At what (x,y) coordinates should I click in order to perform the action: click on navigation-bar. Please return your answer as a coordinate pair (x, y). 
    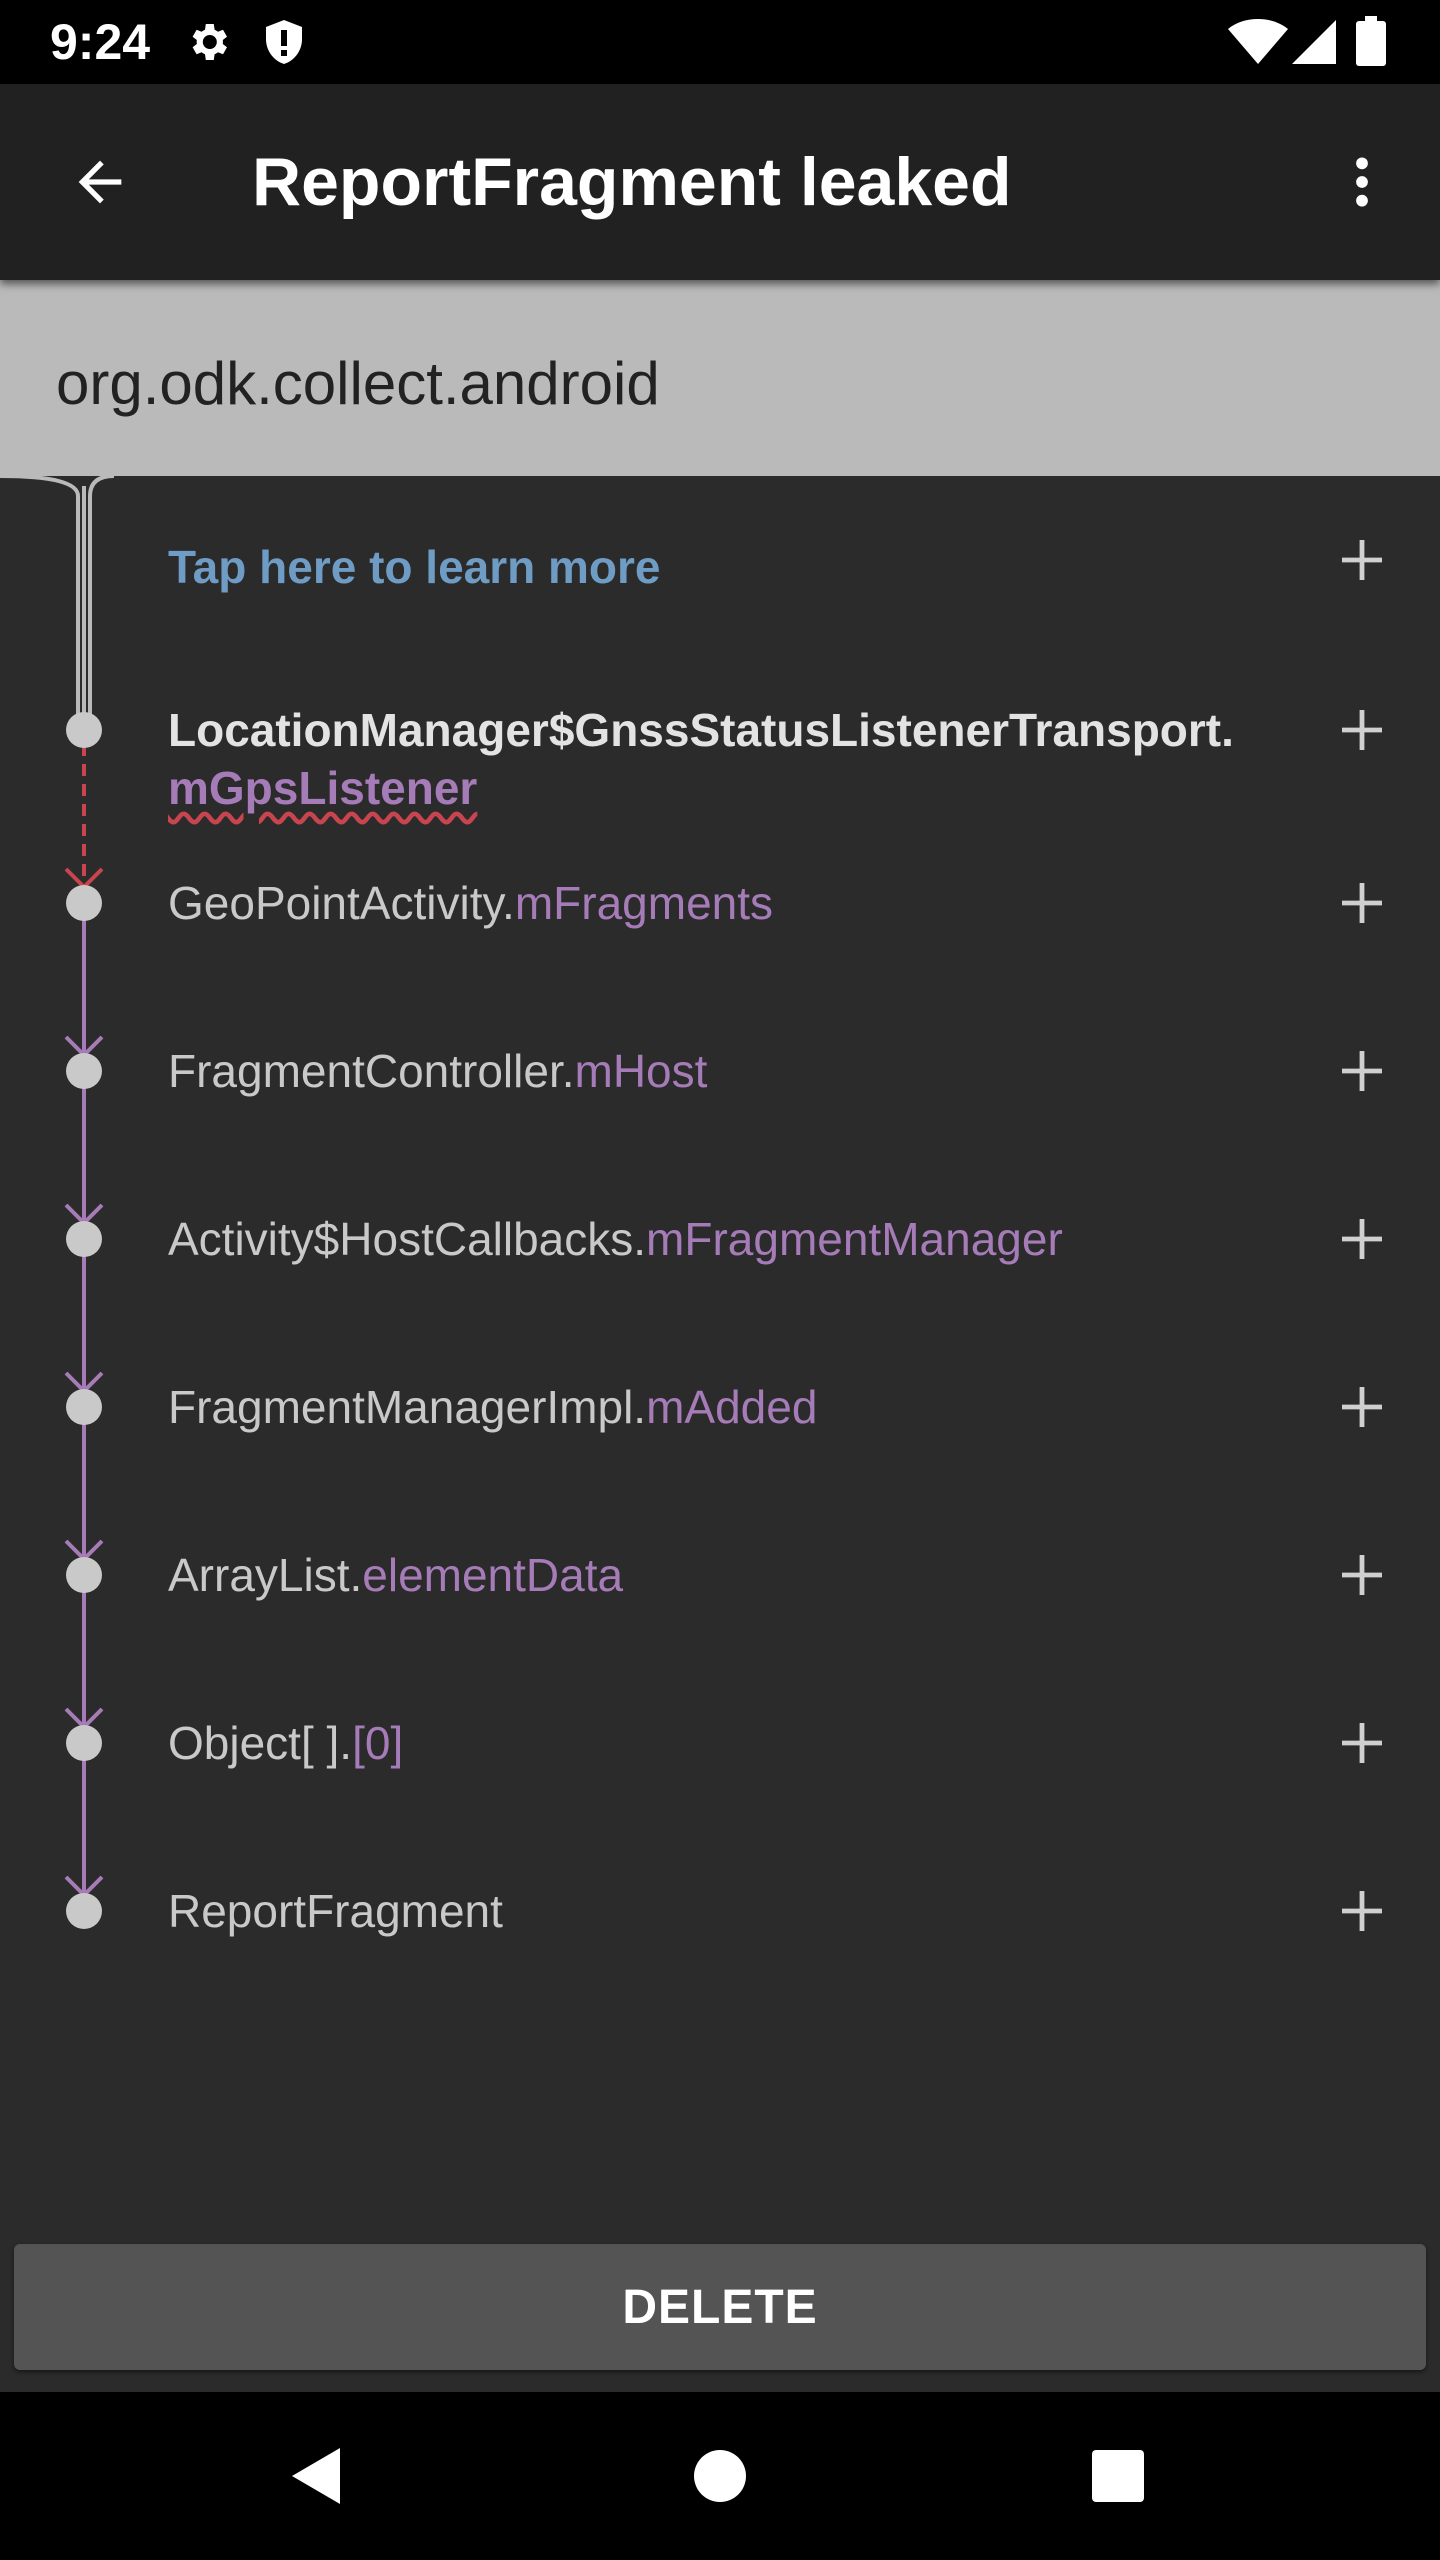
    Looking at the image, I should click on (720, 2476).